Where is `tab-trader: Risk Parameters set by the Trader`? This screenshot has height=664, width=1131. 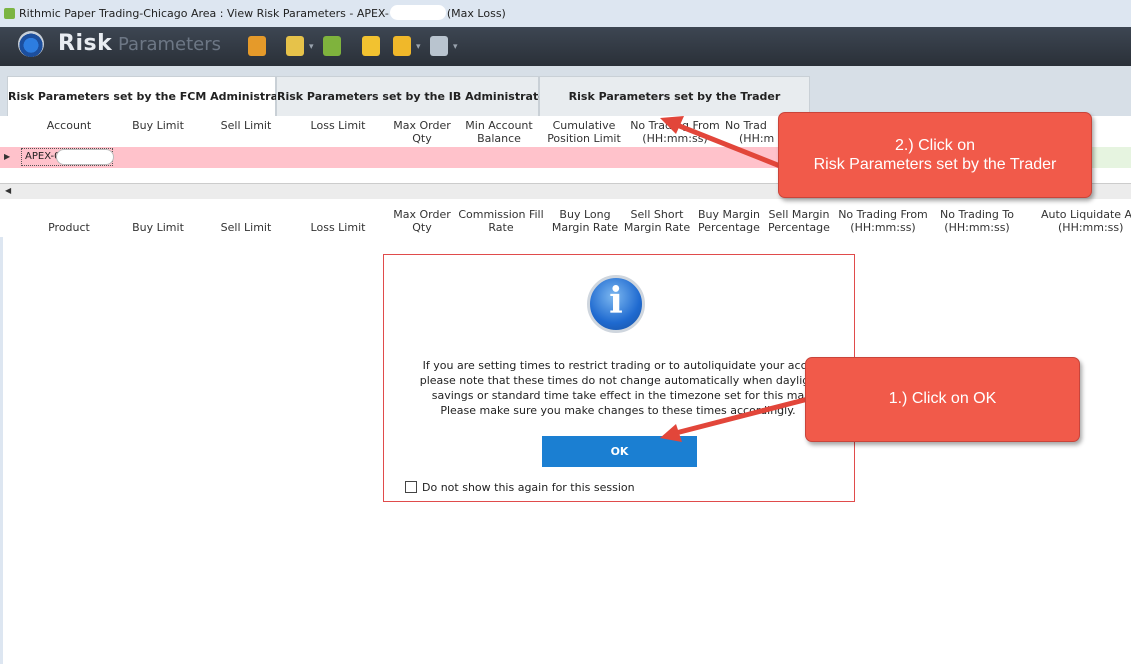
tab-trader: Risk Parameters set by the Trader is located at coordinates (674, 96).